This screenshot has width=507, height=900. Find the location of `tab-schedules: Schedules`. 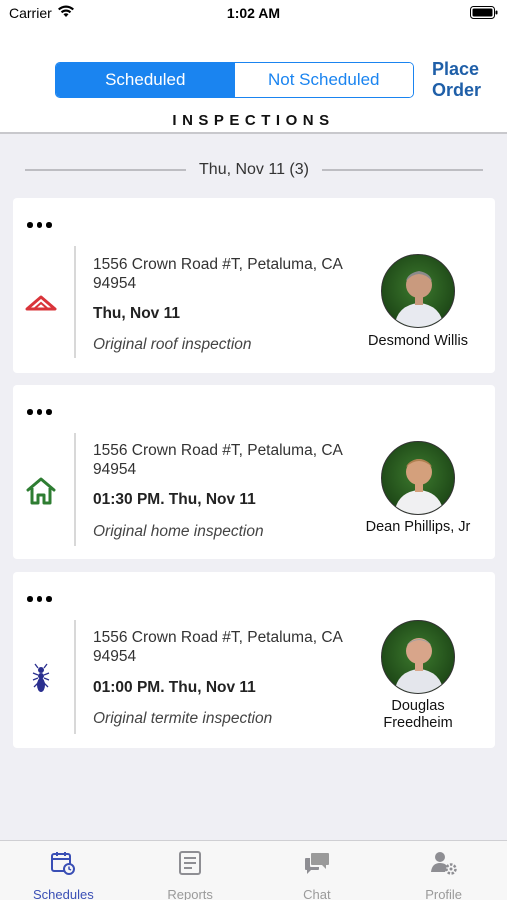

tab-schedules: Schedules is located at coordinates (63, 870).